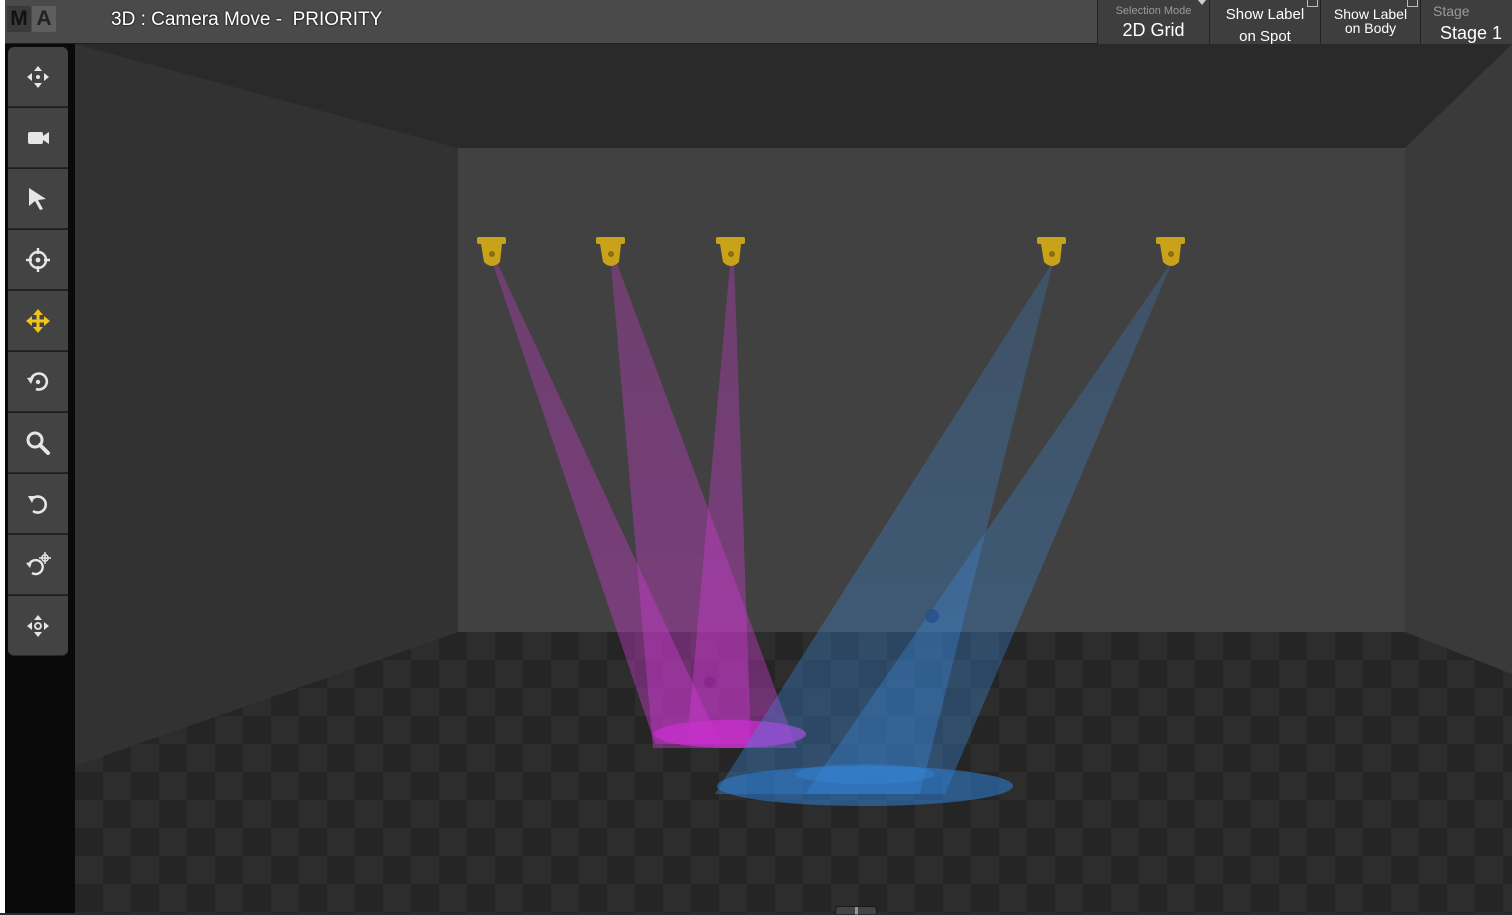 This screenshot has height=915, width=1512. I want to click on camera-icon, so click(38, 137).